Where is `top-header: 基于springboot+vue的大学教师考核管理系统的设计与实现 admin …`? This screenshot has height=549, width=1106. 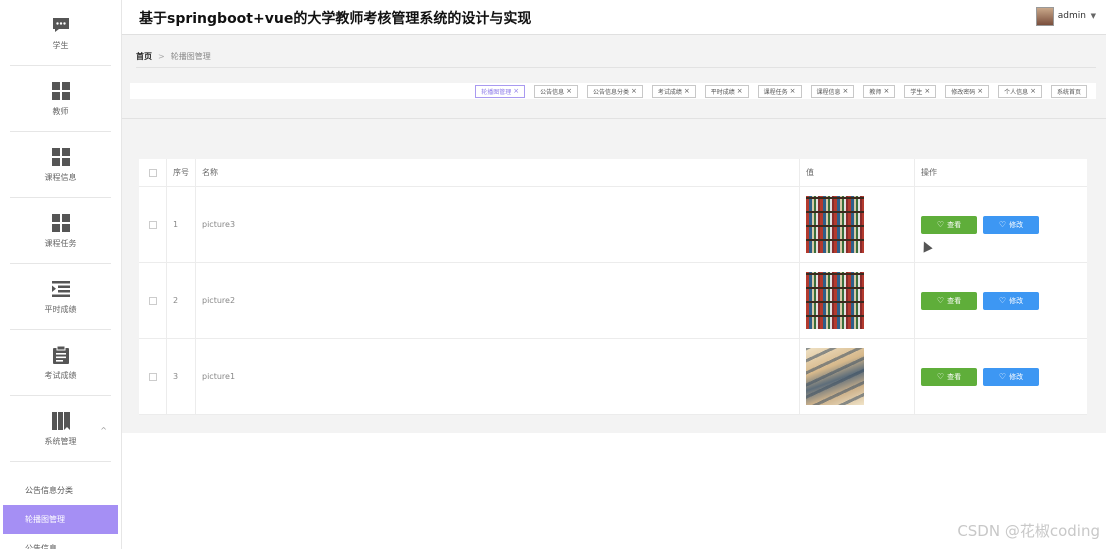
top-header: 基于springboot+vue的大学教师考核管理系统的设计与实现 admin … is located at coordinates (614, 17).